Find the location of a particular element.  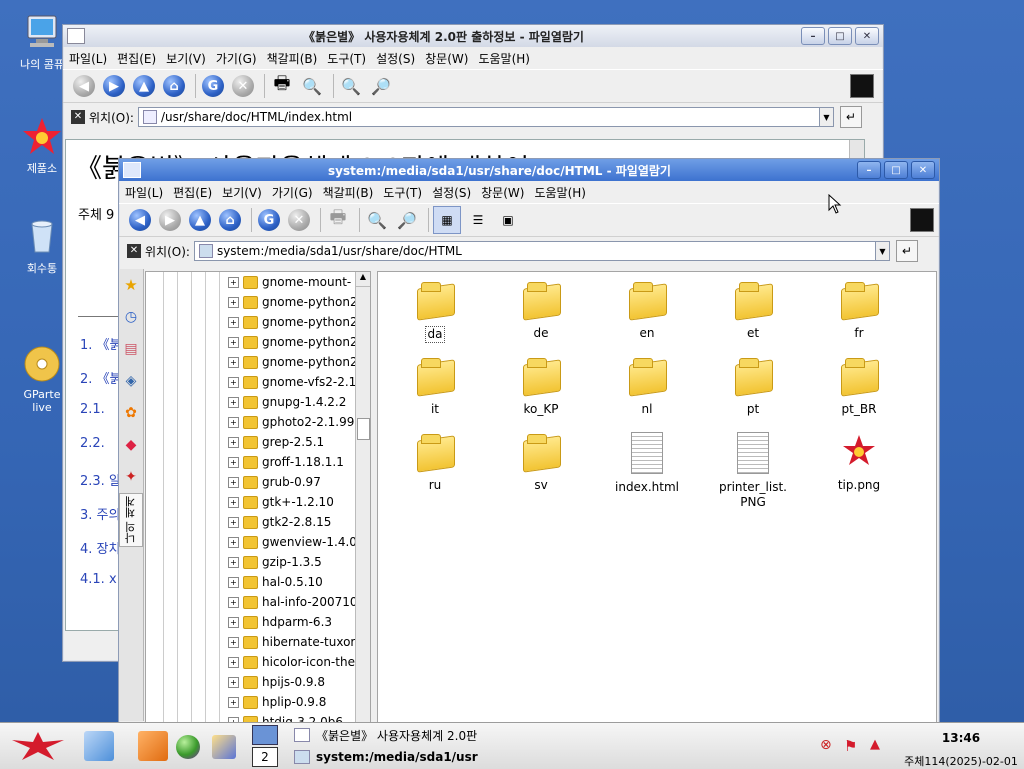

tray-network-icon: ⊗ is located at coordinates (830, 746).